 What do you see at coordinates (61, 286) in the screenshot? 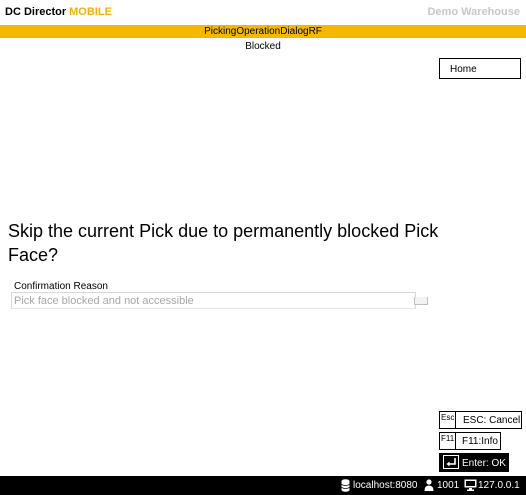
I see `confirmation-reason-label: Confirmation Reason` at bounding box center [61, 286].